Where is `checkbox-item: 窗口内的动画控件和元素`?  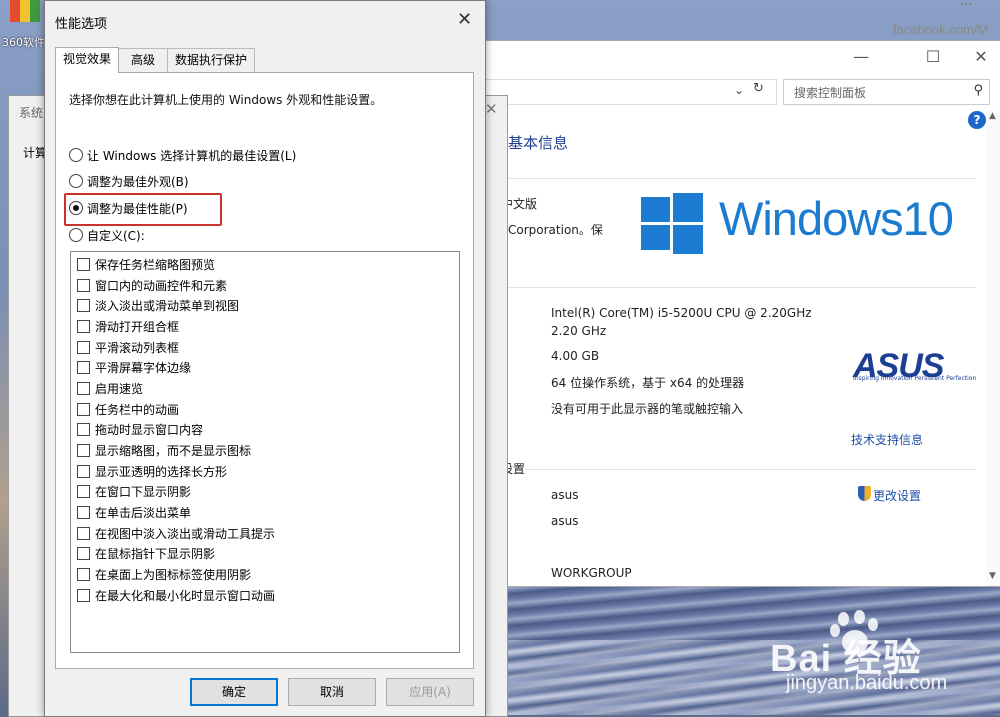
checkbox-item: 窗口内的动画控件和元素 is located at coordinates (152, 286).